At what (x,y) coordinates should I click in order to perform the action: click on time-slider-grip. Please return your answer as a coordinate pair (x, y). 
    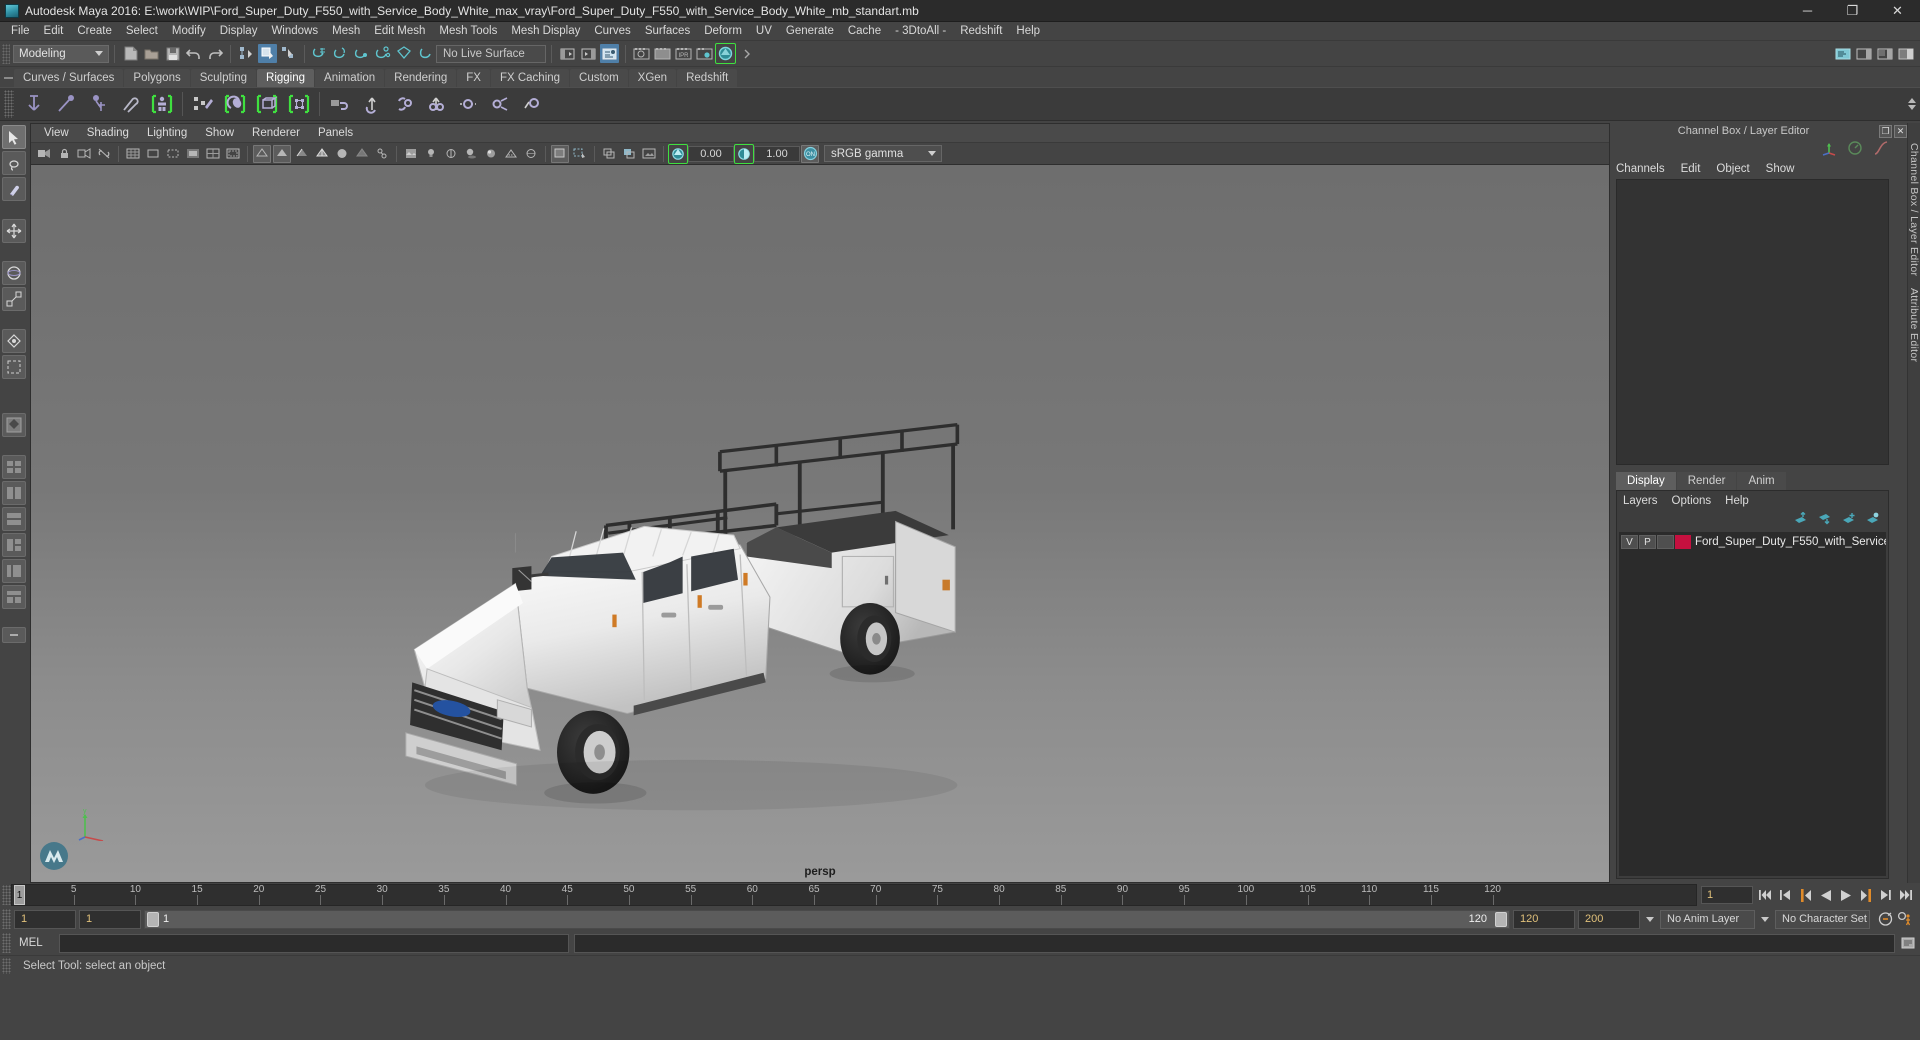
    Looking at the image, I should click on (6, 895).